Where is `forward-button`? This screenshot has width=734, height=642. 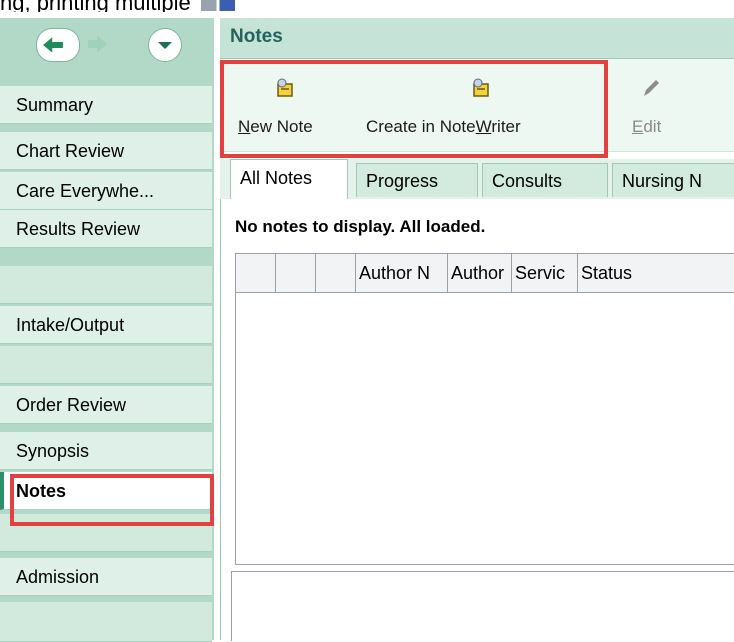 forward-button is located at coordinates (94, 44).